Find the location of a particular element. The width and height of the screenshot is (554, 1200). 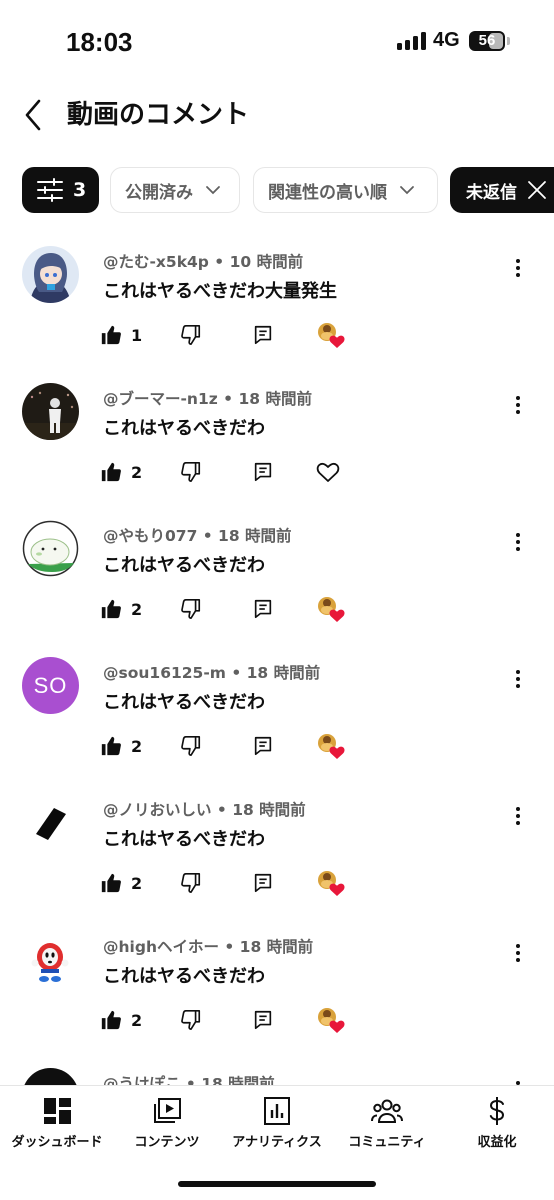

filter-chip-sort: 関連性の高い順 is located at coordinates (345, 190).